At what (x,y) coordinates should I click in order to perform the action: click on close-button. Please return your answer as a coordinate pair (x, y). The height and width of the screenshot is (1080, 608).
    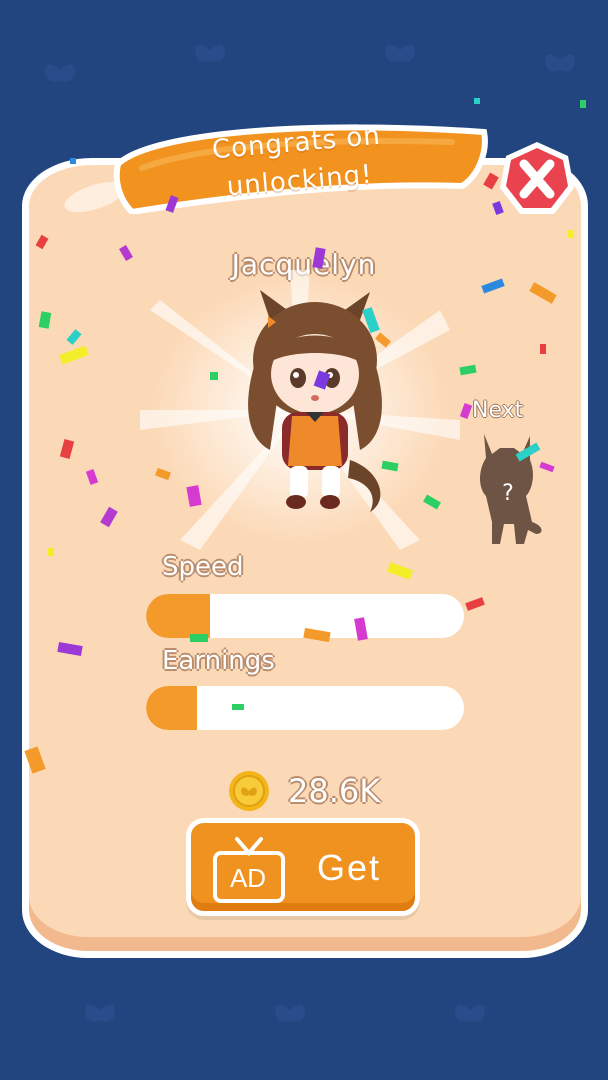
    Looking at the image, I should click on (537, 179).